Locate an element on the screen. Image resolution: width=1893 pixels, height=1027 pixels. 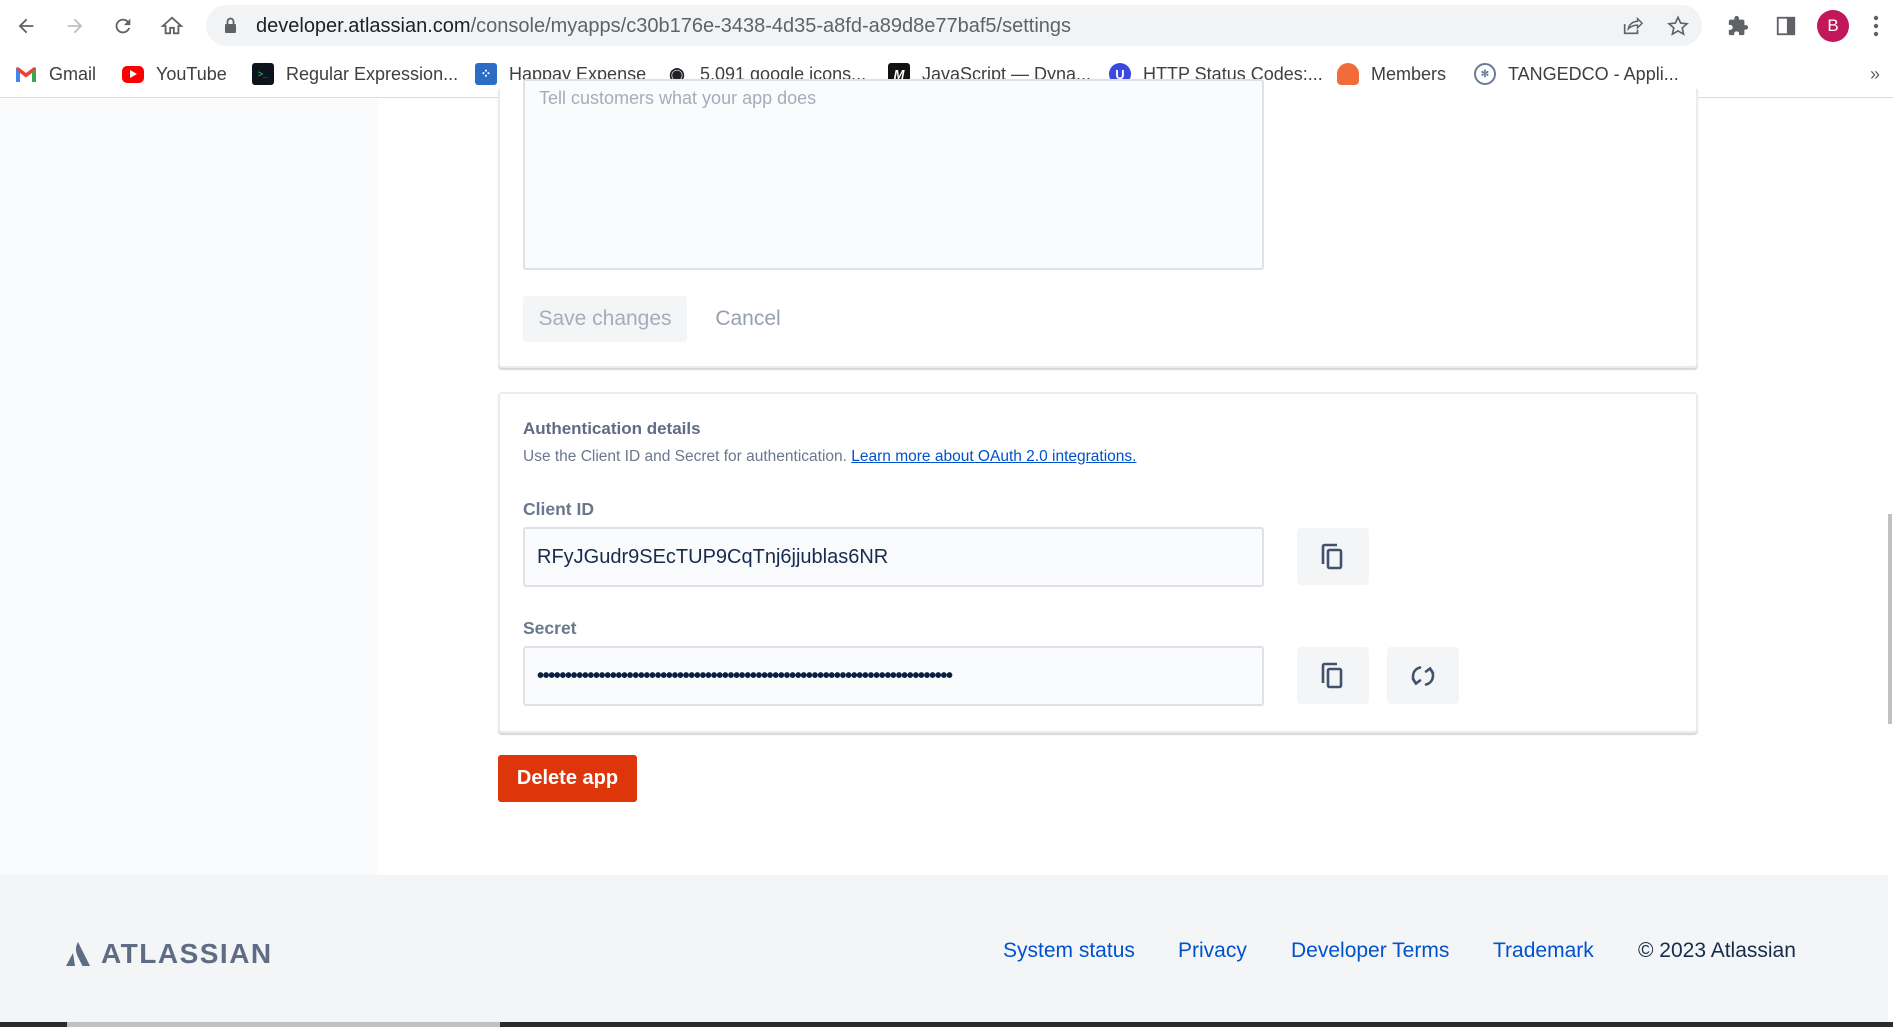
refresh-icon is located at coordinates (1423, 675).